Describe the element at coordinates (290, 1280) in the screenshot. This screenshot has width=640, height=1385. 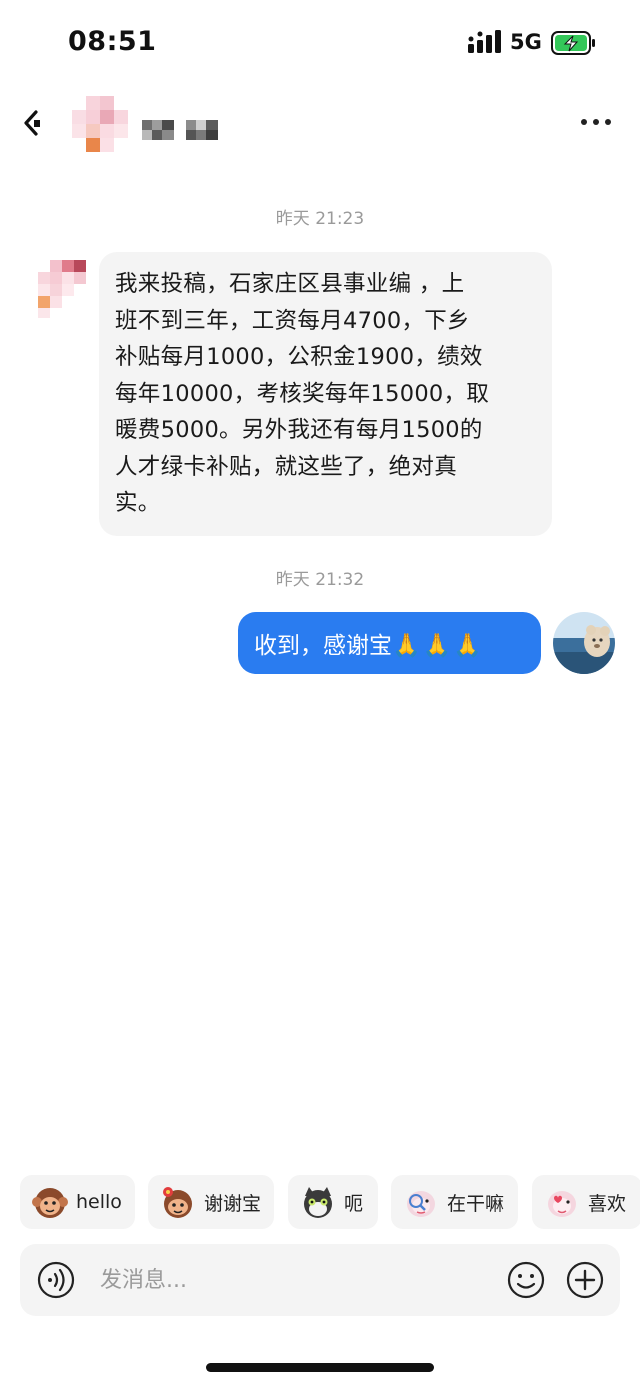
I see `message-input` at that location.